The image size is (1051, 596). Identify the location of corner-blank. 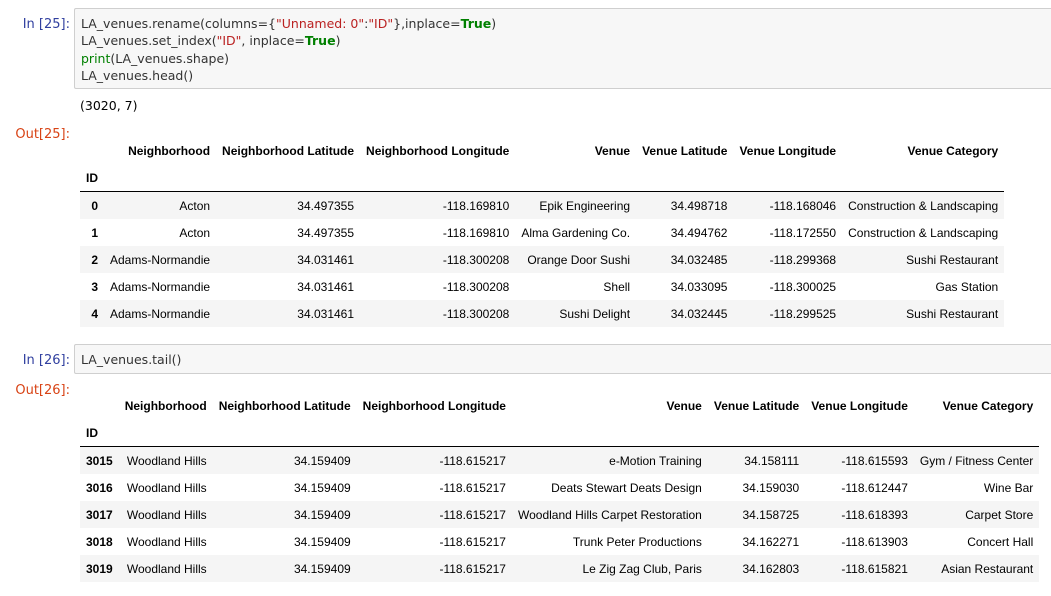
(99, 405).